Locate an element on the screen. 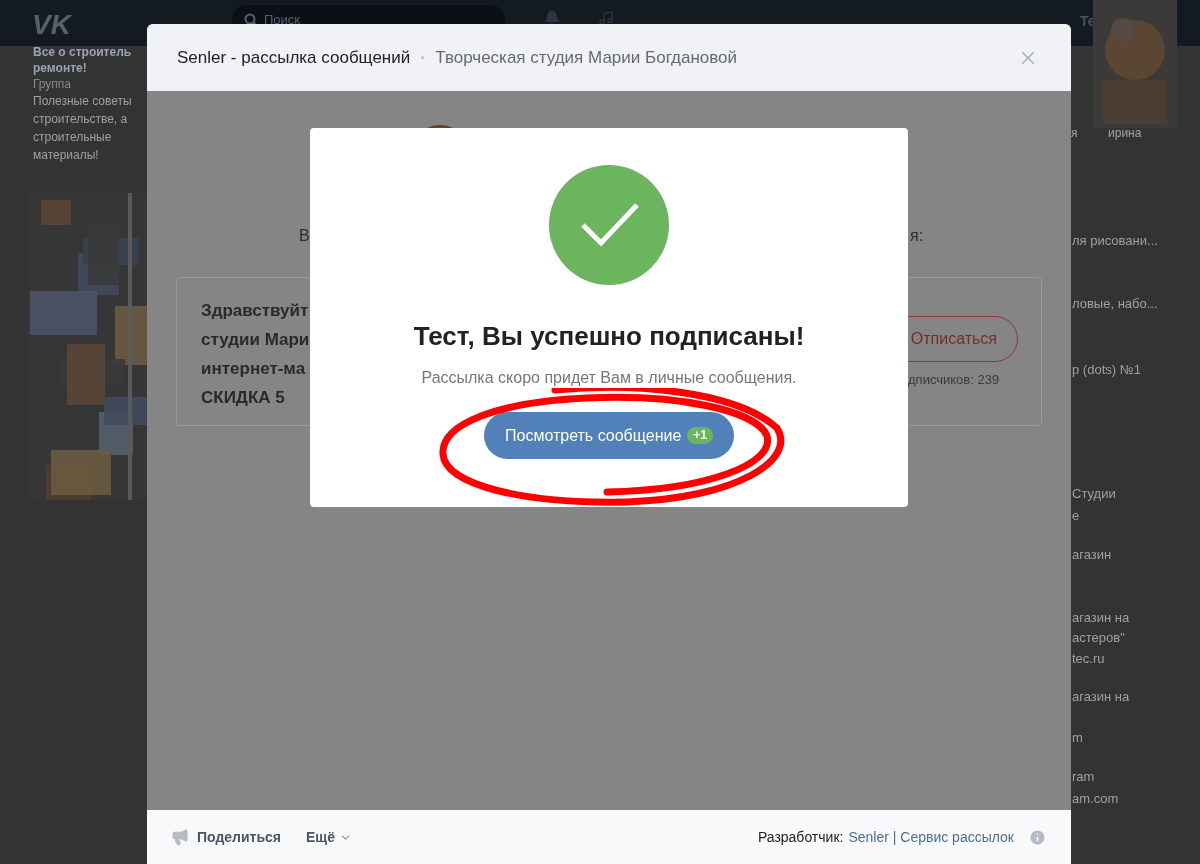  developer-label: Разработчик: is located at coordinates (800, 837).